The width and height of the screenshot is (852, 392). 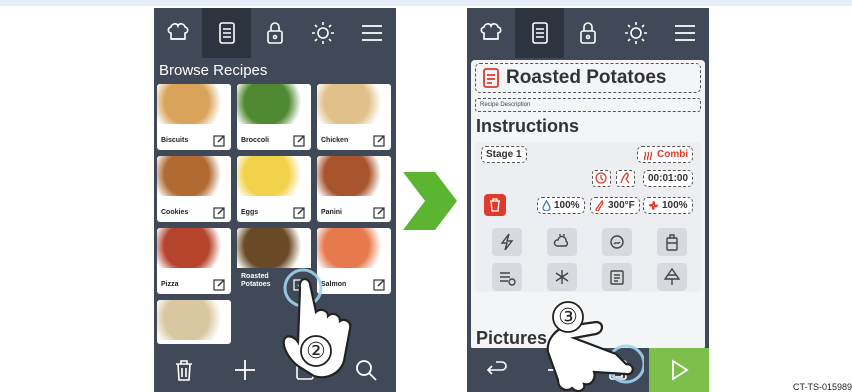 What do you see at coordinates (653, 205) in the screenshot?
I see `fan-icon` at bounding box center [653, 205].